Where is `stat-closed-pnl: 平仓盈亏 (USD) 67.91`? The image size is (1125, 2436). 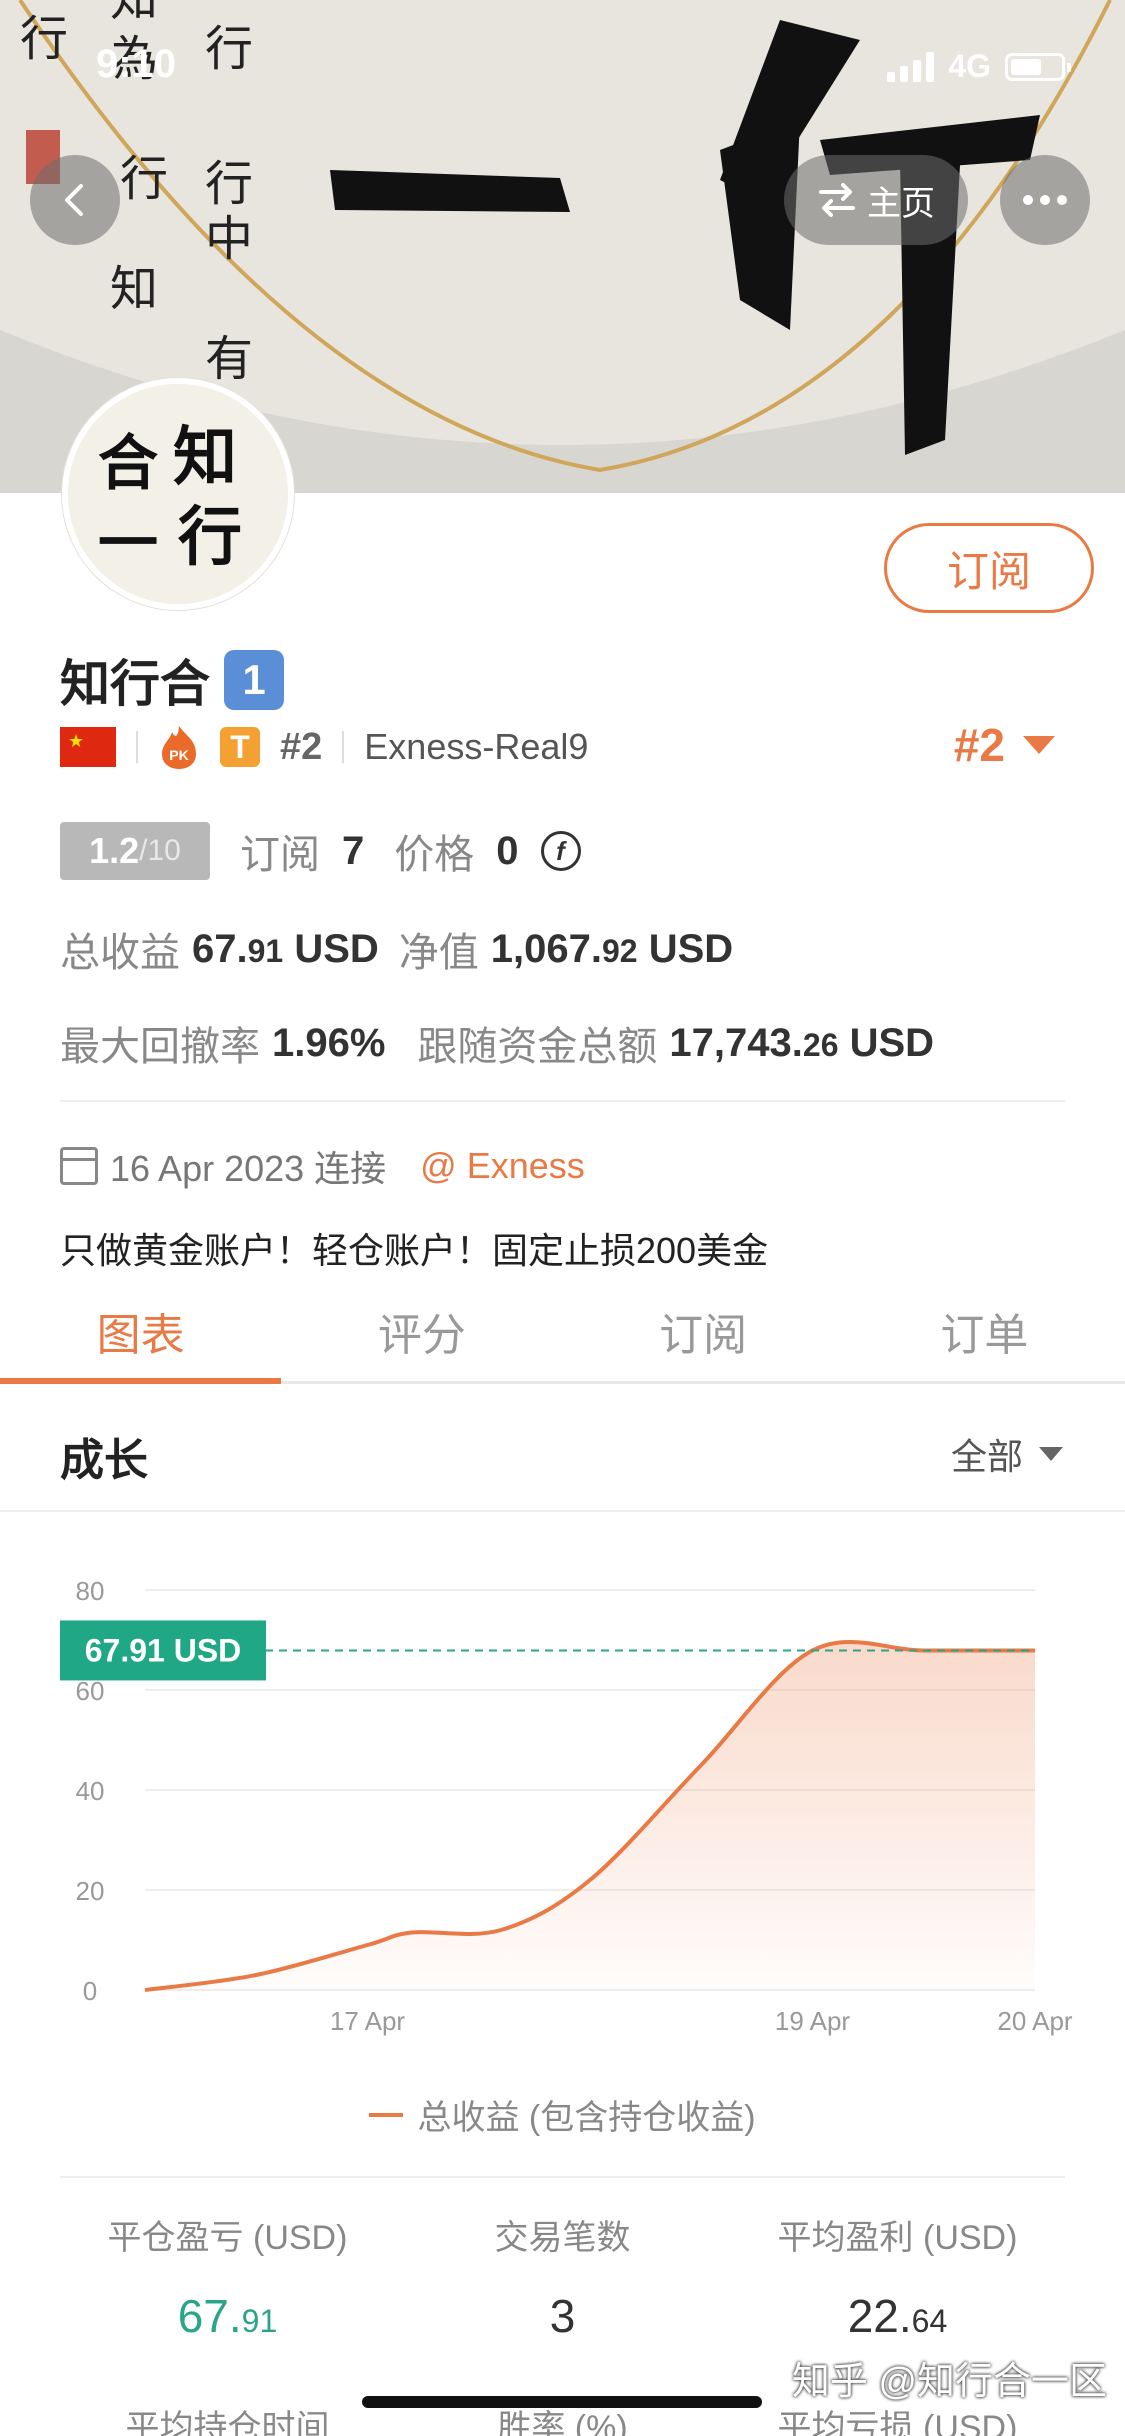 stat-closed-pnl: 平仓盈亏 (USD) 67.91 is located at coordinates (227, 2276).